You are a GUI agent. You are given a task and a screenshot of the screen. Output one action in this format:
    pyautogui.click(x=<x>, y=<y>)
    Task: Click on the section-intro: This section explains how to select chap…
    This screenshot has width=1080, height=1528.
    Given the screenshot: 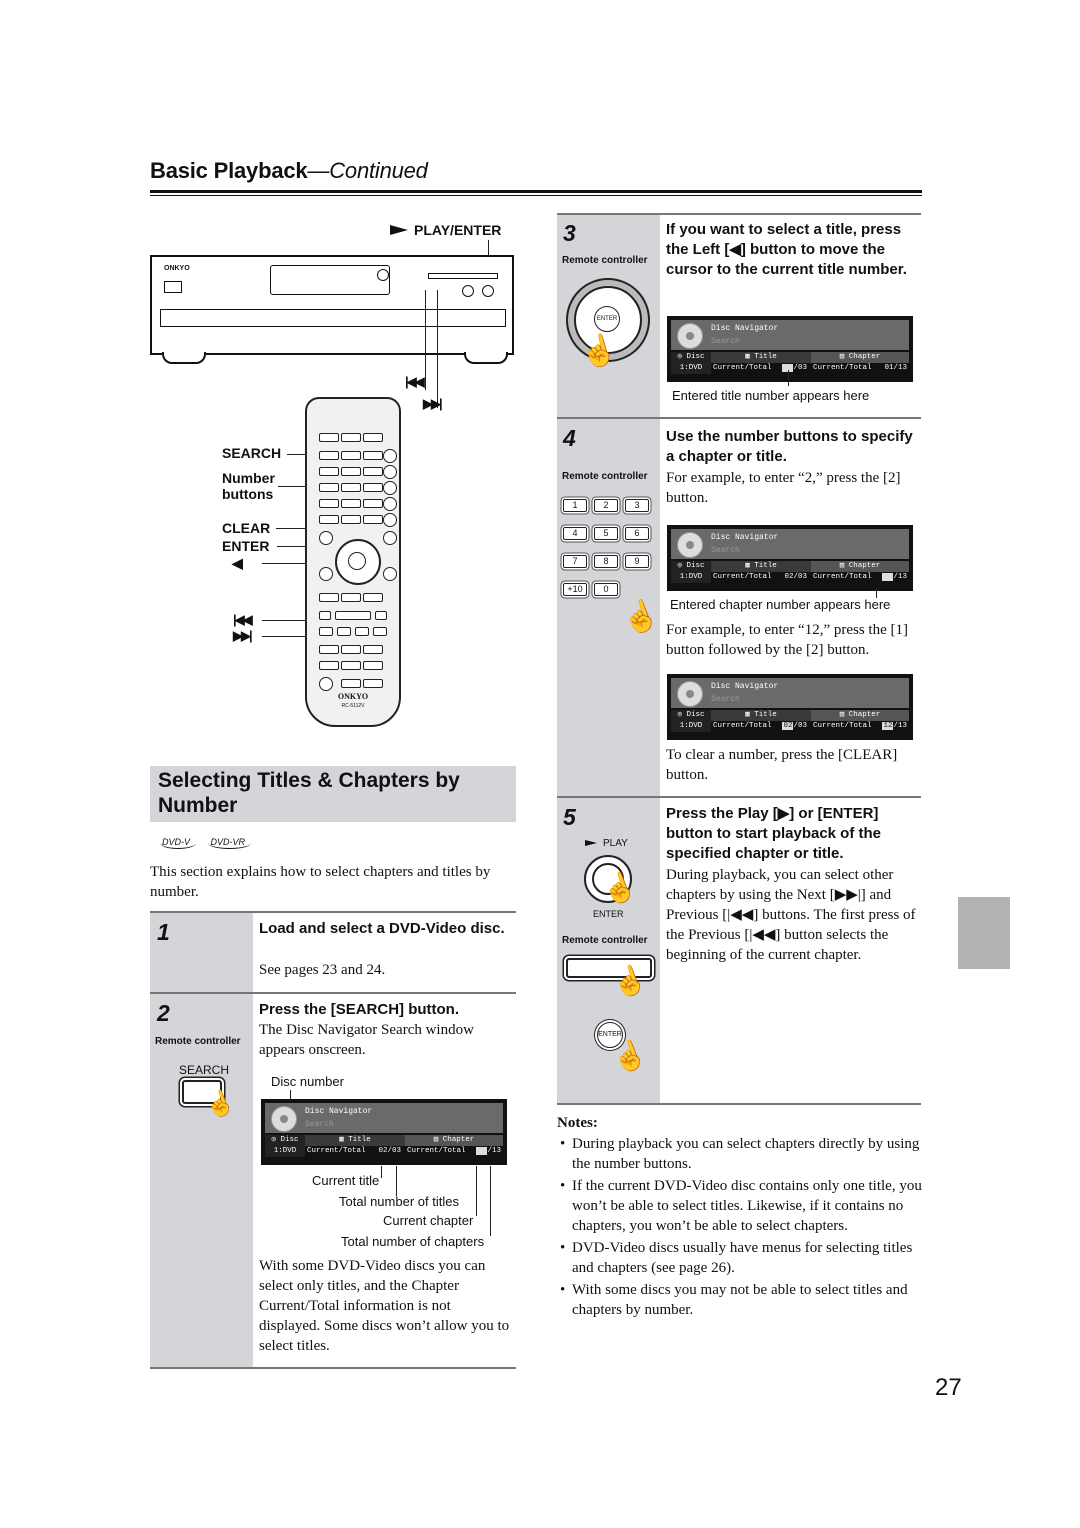 What is the action you would take?
    pyautogui.click(x=320, y=882)
    